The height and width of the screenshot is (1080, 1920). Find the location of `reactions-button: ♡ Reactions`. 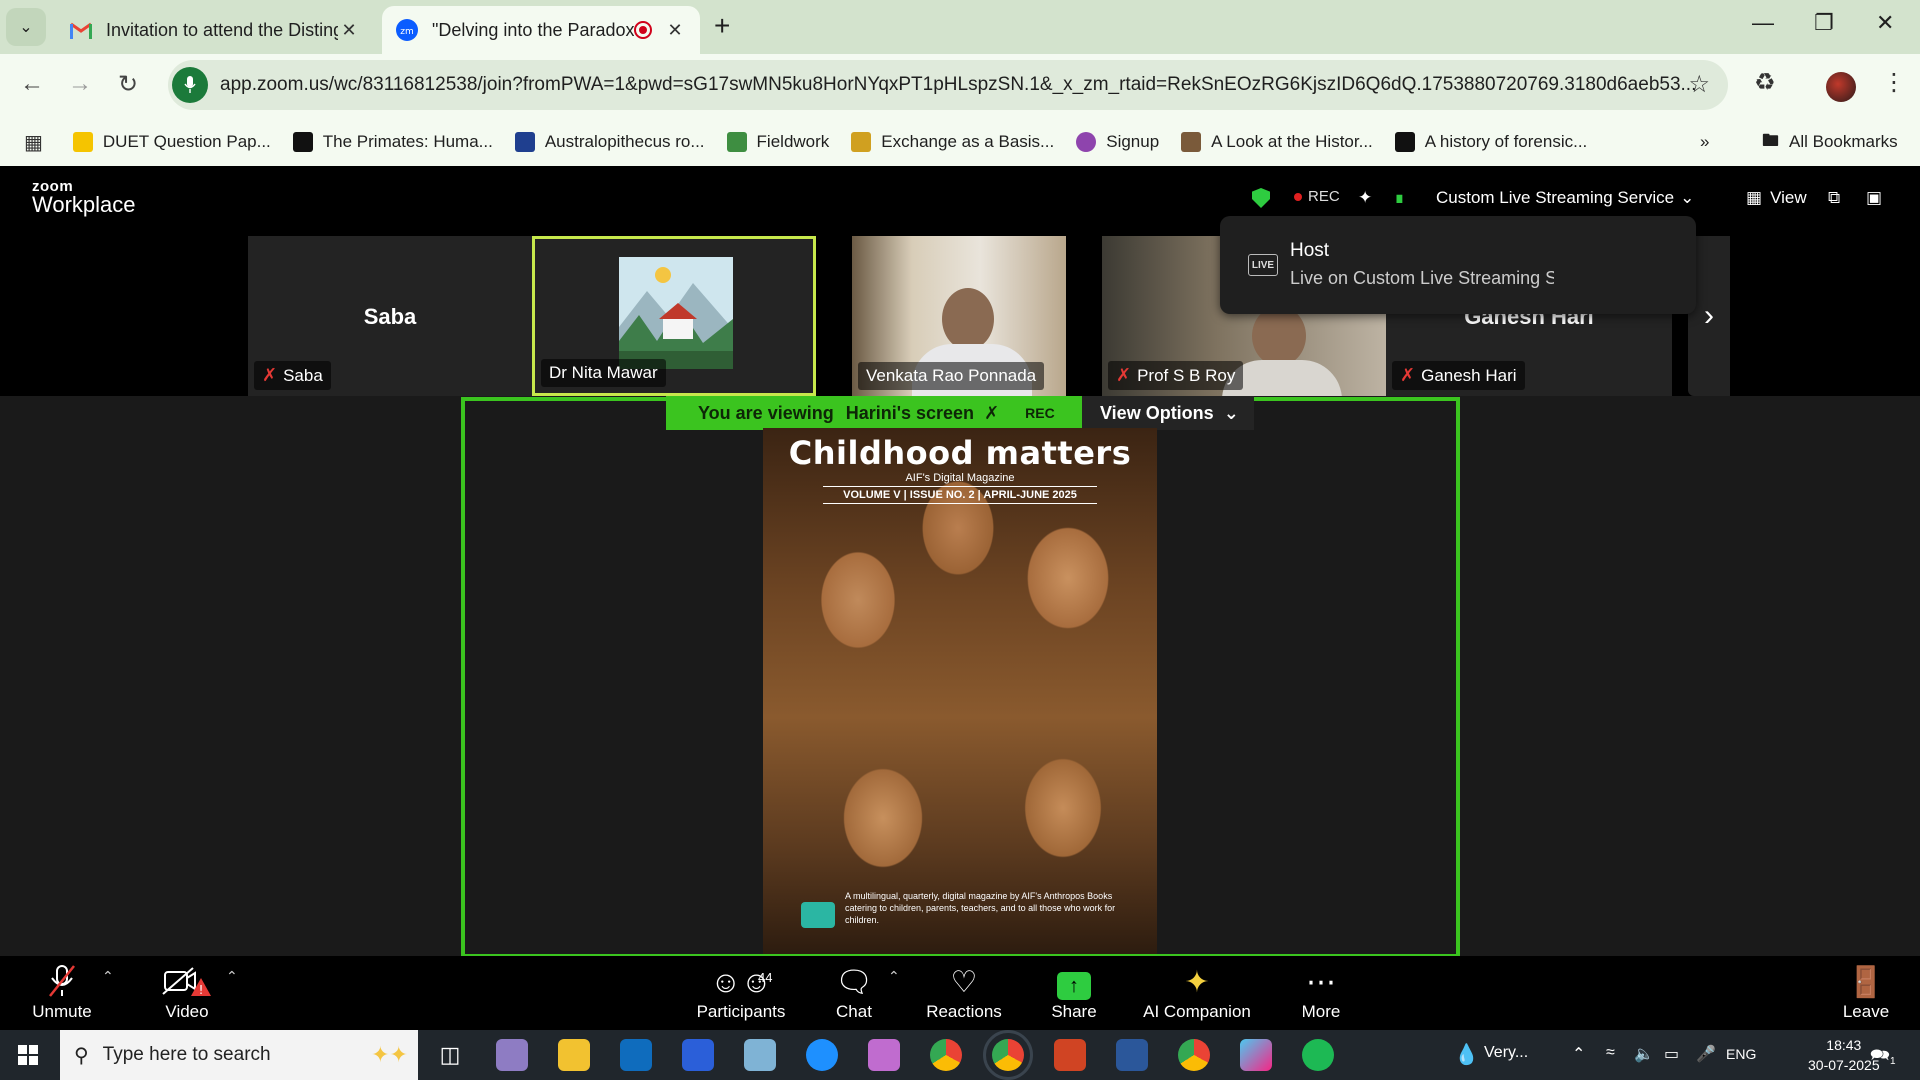

reactions-button: ♡ Reactions is located at coordinates (964, 993).